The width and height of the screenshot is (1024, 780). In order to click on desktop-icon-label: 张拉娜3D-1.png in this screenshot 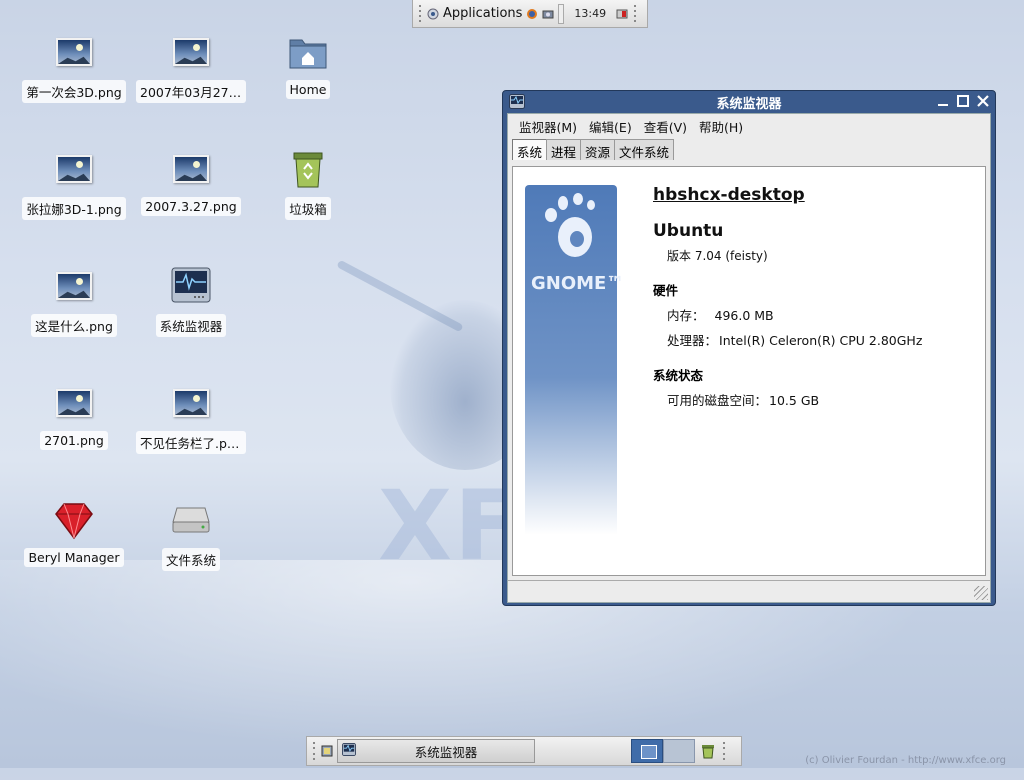, I will do `click(74, 208)`.